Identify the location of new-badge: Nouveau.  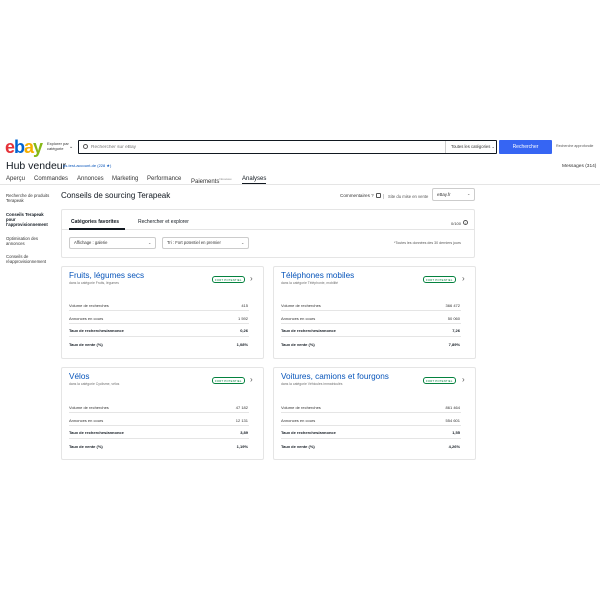
(225, 179).